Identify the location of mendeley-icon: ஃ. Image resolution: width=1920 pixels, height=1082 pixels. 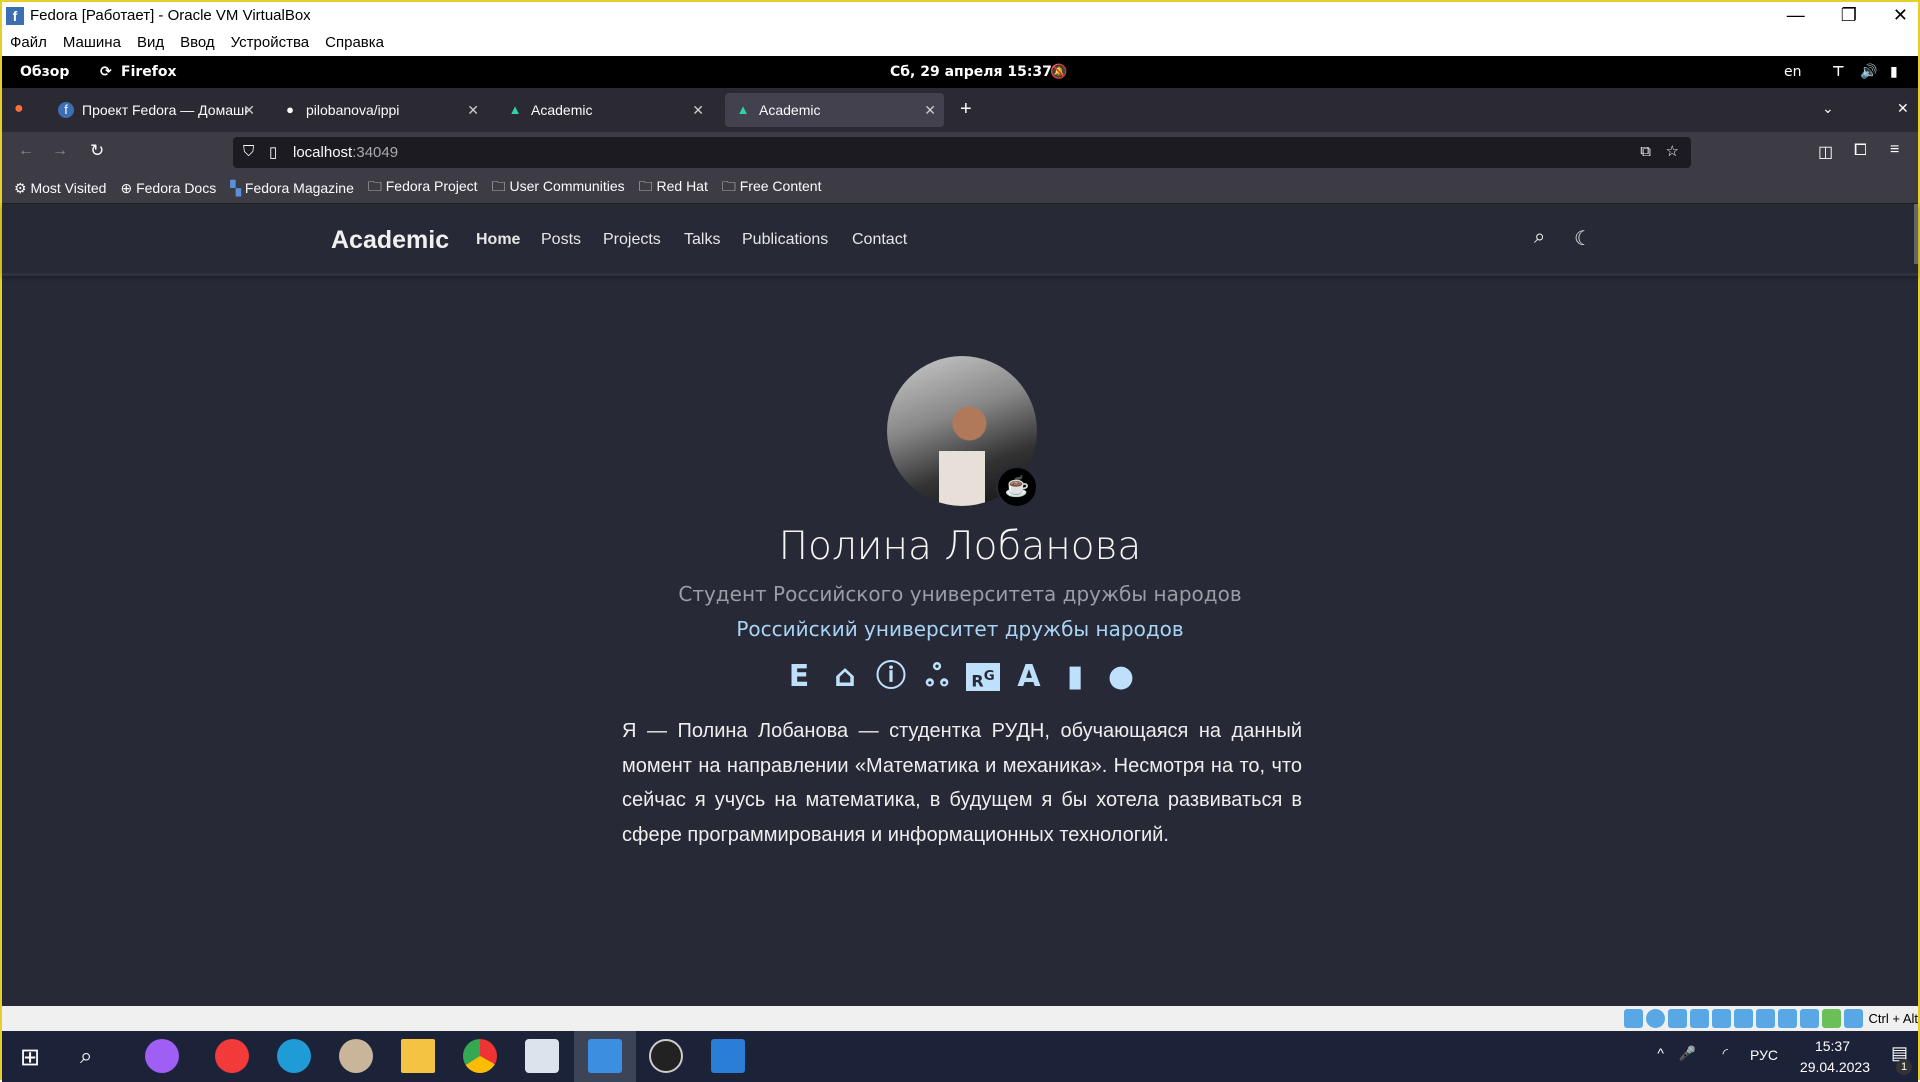
(937, 677).